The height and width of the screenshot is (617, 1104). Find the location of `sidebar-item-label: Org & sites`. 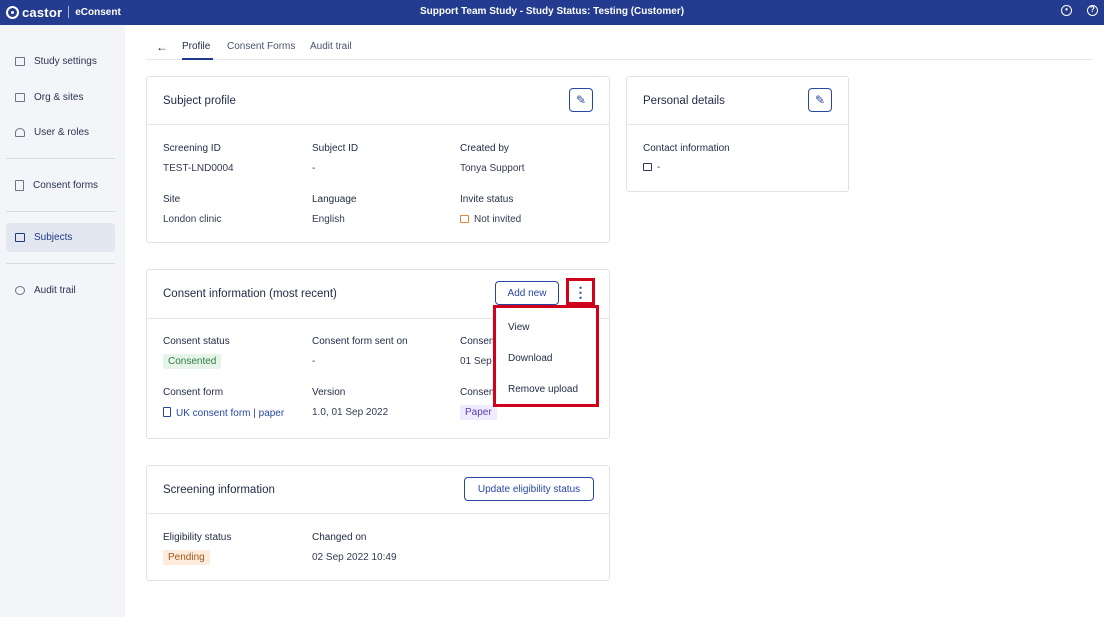

sidebar-item-label: Org & sites is located at coordinates (59, 97).